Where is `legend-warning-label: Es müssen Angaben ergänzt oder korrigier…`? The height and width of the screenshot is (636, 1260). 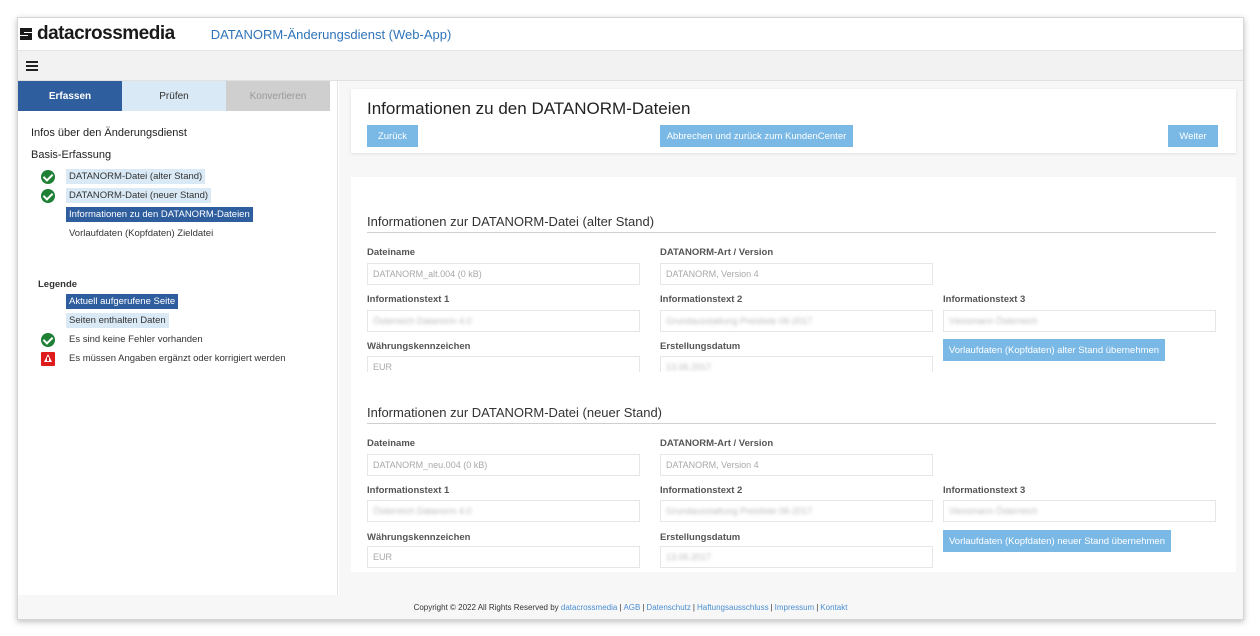 legend-warning-label: Es müssen Angaben ergänzt oder korrigier… is located at coordinates (177, 358).